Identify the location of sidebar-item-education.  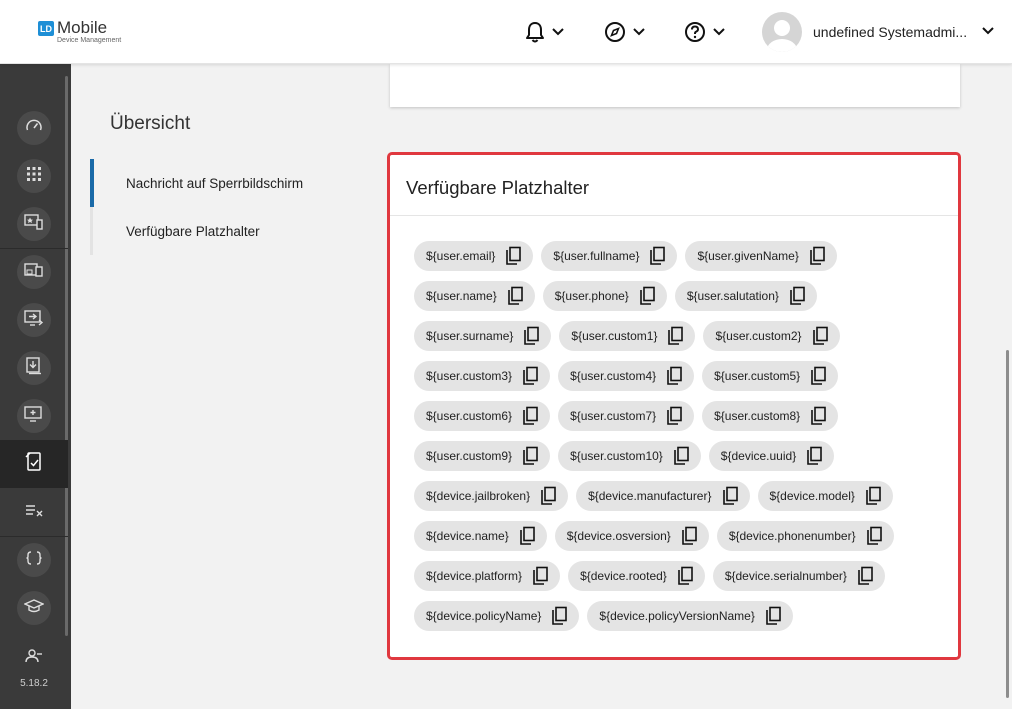
(34, 608).